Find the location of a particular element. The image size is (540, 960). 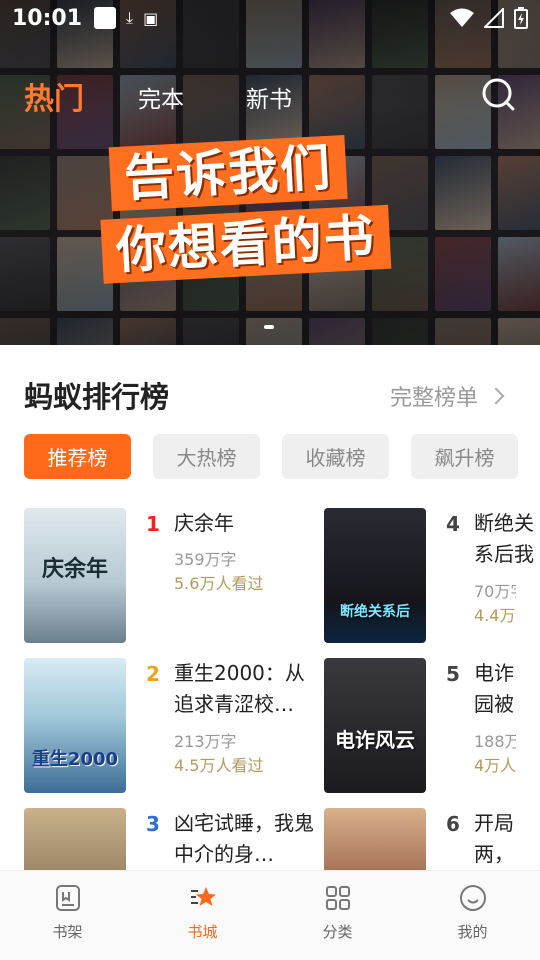

rank-number: 5 is located at coordinates (453, 674).